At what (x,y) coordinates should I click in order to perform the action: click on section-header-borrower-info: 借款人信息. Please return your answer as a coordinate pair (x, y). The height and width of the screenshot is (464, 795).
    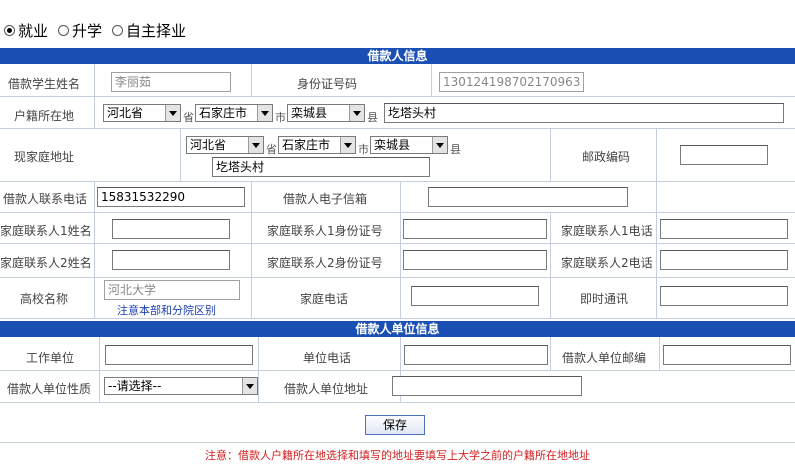
    Looking at the image, I should click on (397, 56).